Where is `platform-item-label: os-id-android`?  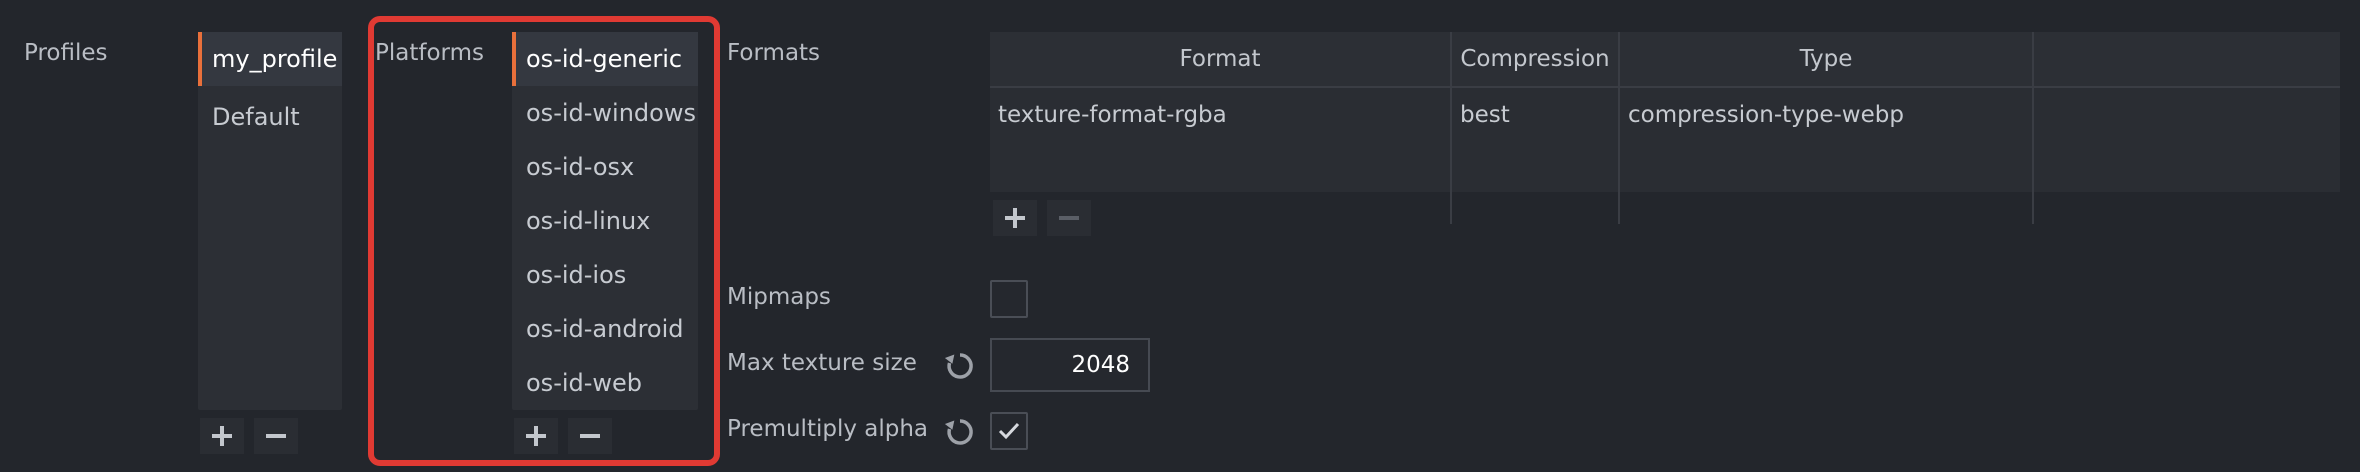 platform-item-label: os-id-android is located at coordinates (605, 329).